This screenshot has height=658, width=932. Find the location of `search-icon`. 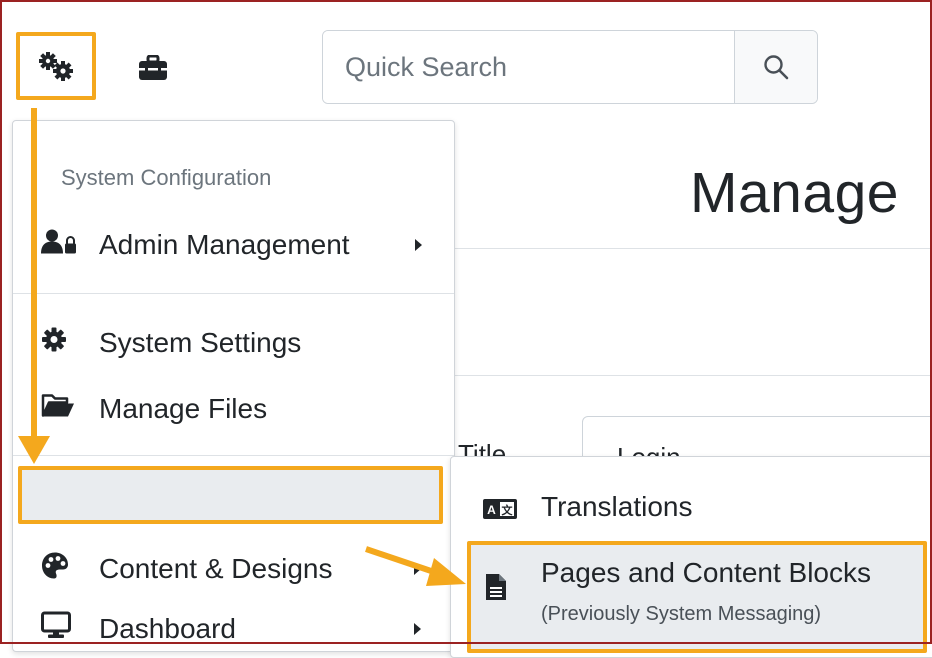

search-icon is located at coordinates (776, 67).